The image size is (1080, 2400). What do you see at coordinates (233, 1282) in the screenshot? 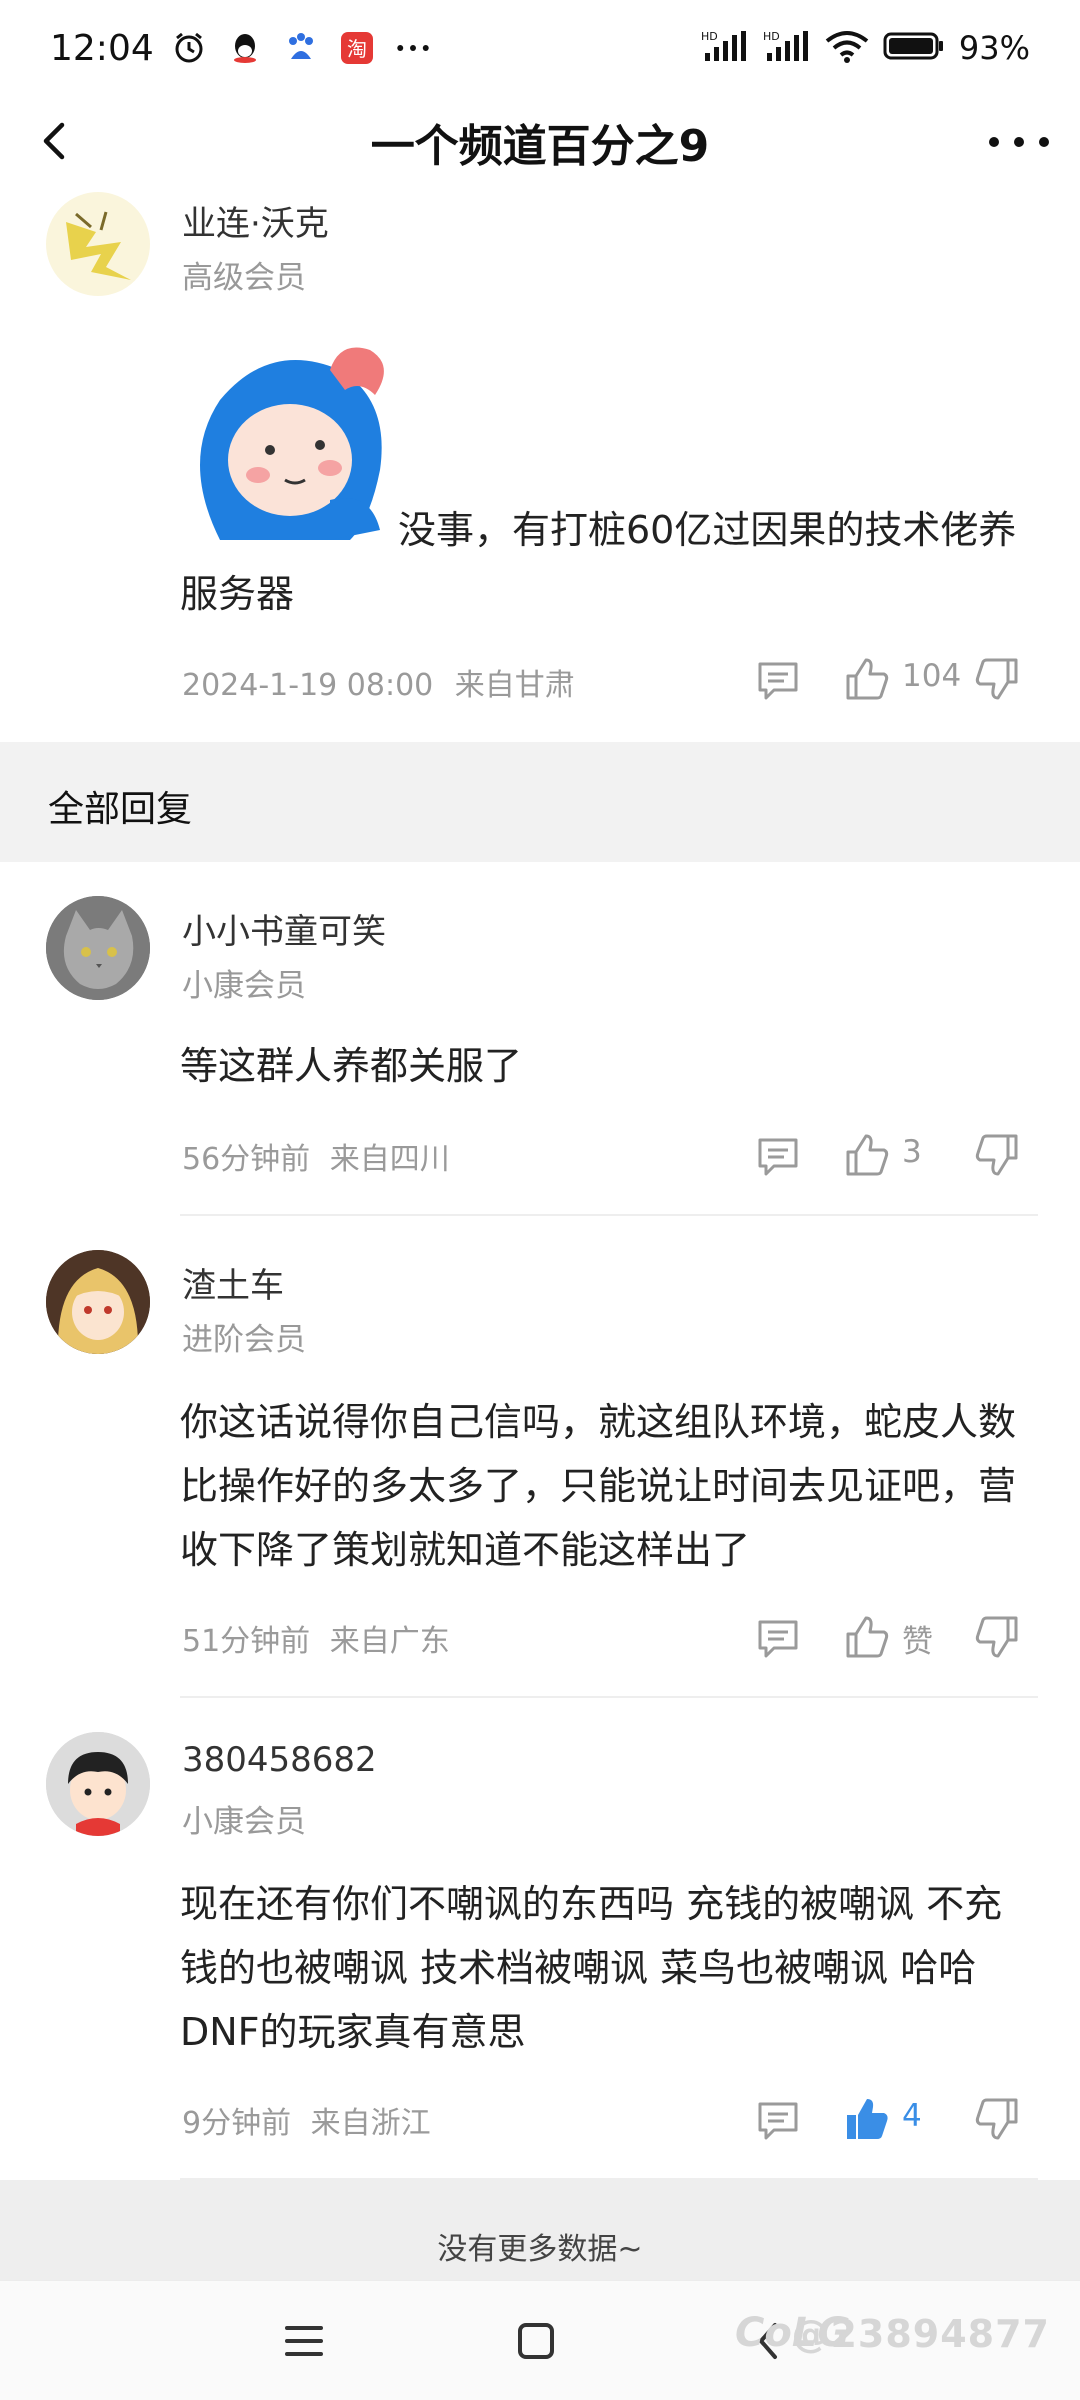
I see `author-name: 渣土车` at bounding box center [233, 1282].